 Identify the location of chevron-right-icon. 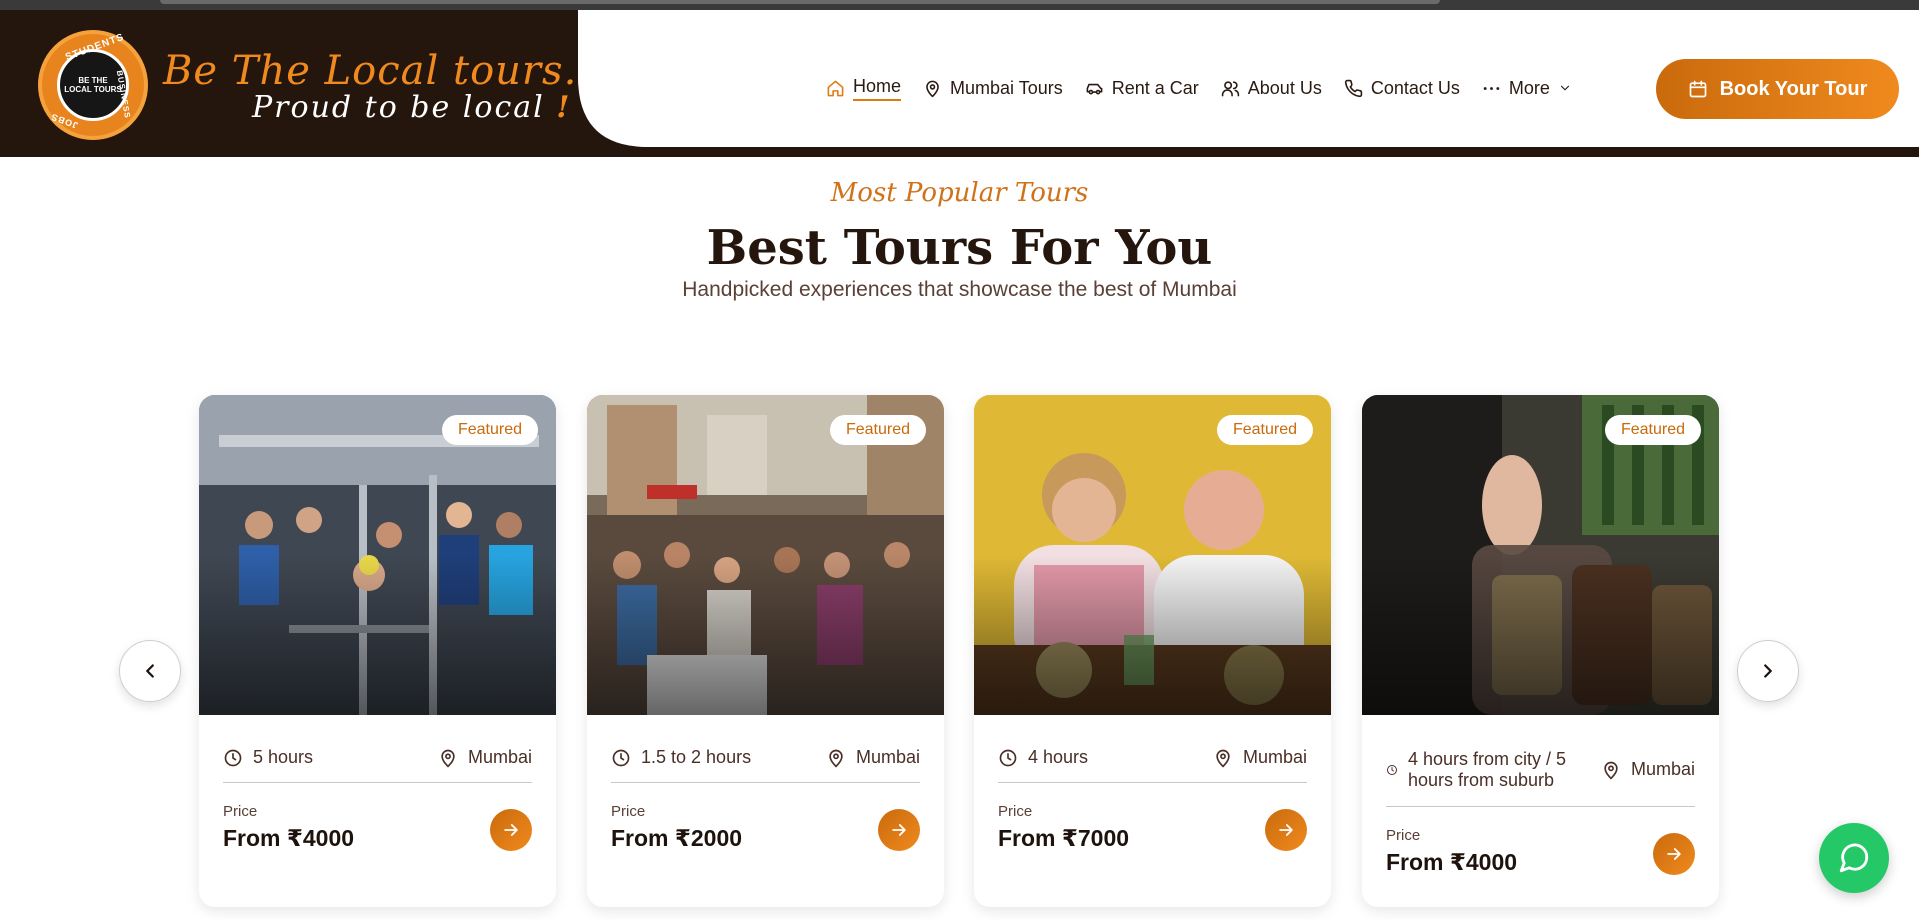
(1768, 671).